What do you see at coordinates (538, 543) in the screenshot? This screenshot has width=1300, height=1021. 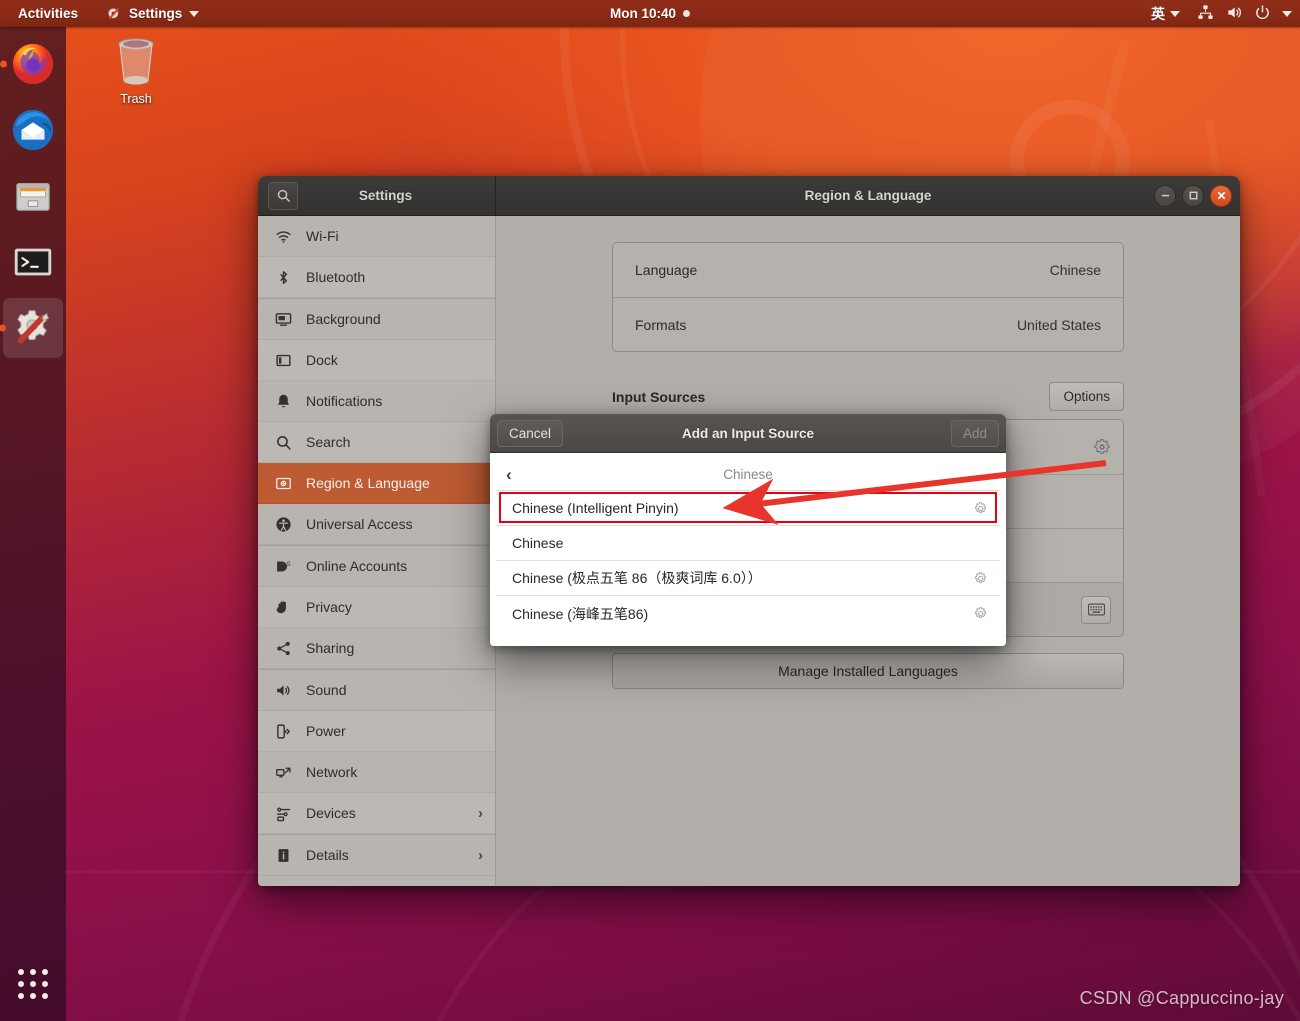 I see `list-item-label: Chinese` at bounding box center [538, 543].